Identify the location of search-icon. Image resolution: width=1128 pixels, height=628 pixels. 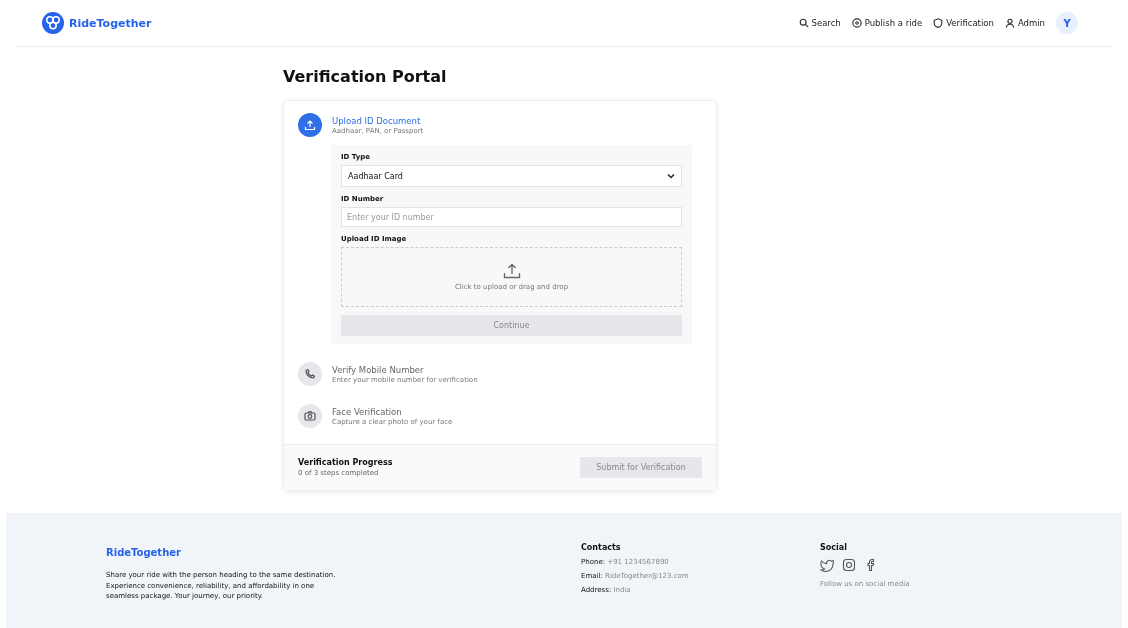
(803, 23).